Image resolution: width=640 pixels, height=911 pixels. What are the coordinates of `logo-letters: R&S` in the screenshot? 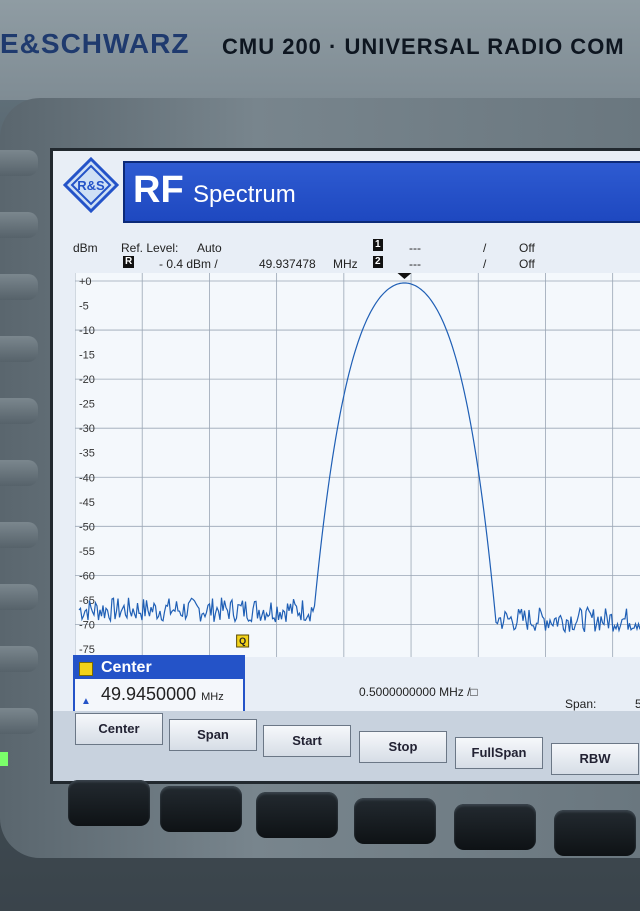 It's located at (91, 185).